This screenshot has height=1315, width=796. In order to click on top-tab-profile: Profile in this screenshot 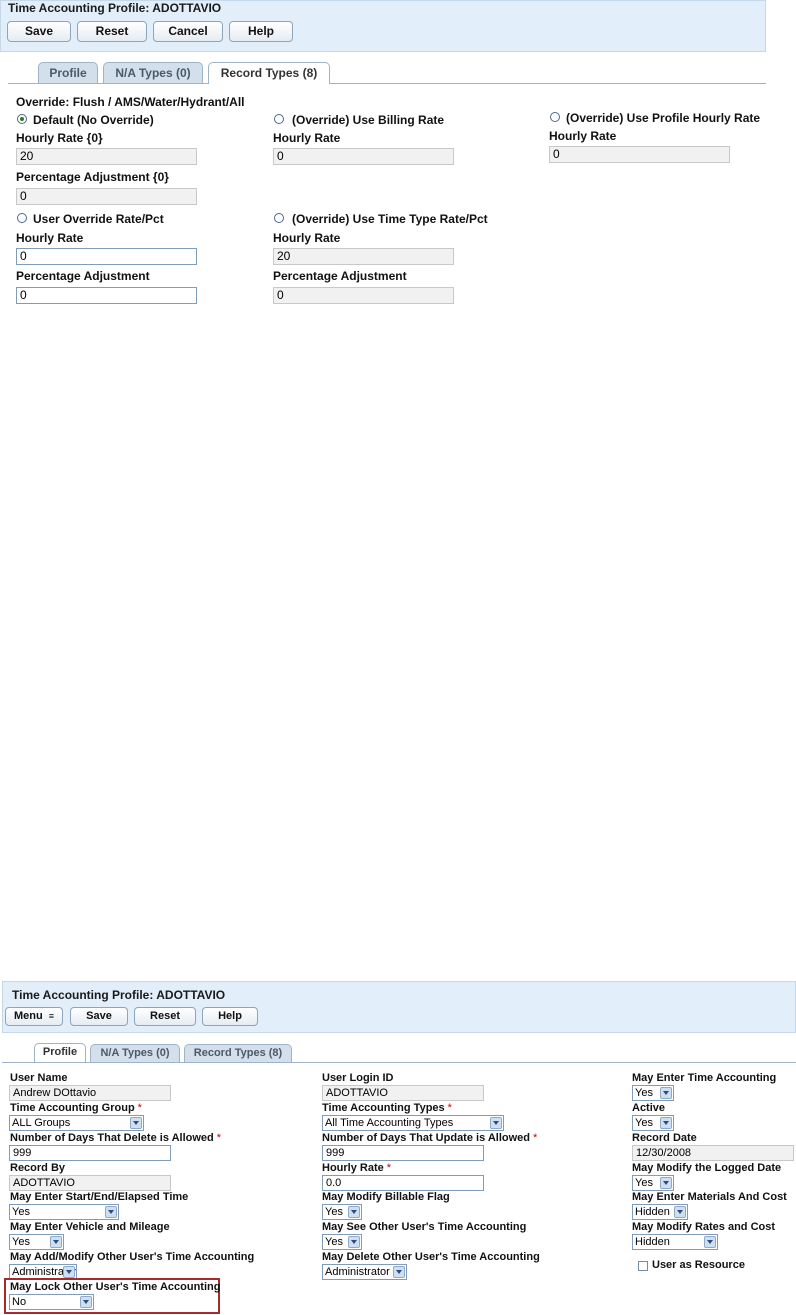, I will do `click(68, 72)`.